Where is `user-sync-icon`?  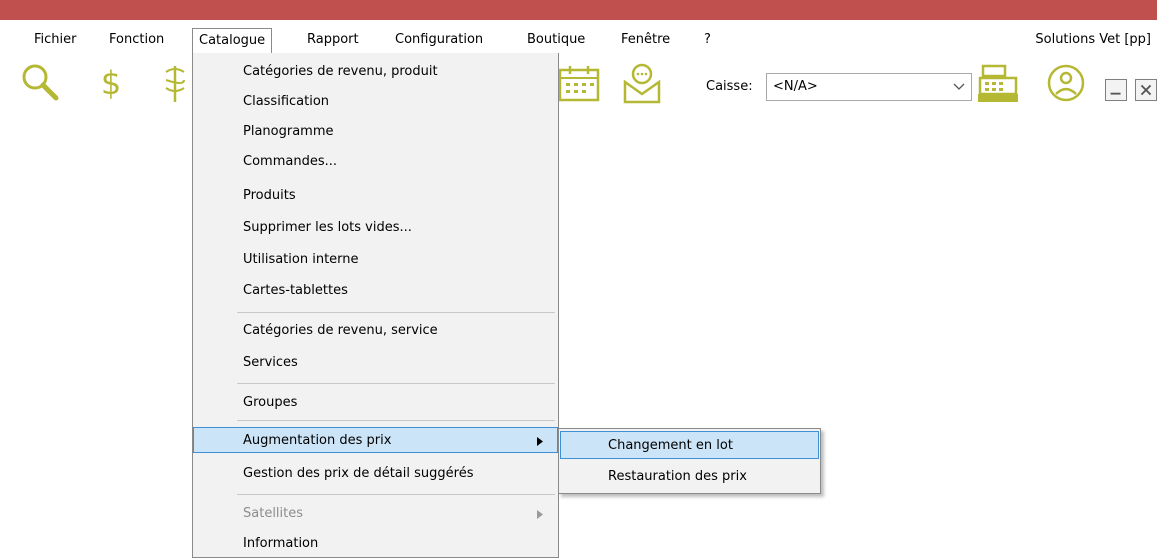 user-sync-icon is located at coordinates (1066, 83).